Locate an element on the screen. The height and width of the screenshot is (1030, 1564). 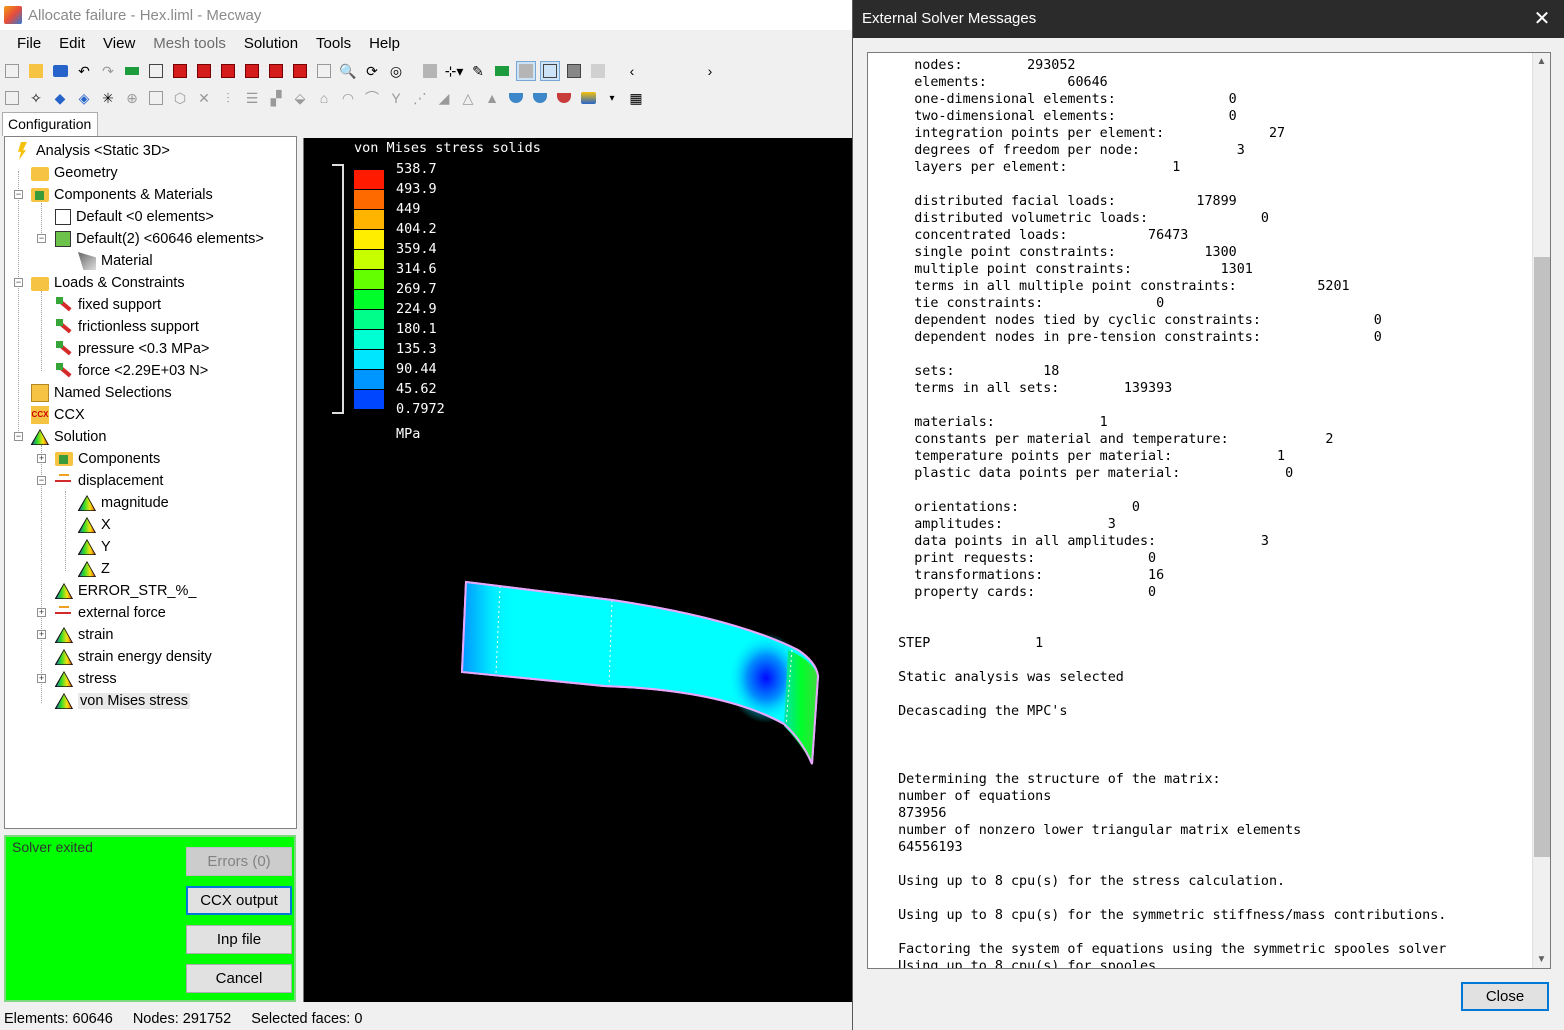
tree-item-solution: Solution is located at coordinates (68, 437).